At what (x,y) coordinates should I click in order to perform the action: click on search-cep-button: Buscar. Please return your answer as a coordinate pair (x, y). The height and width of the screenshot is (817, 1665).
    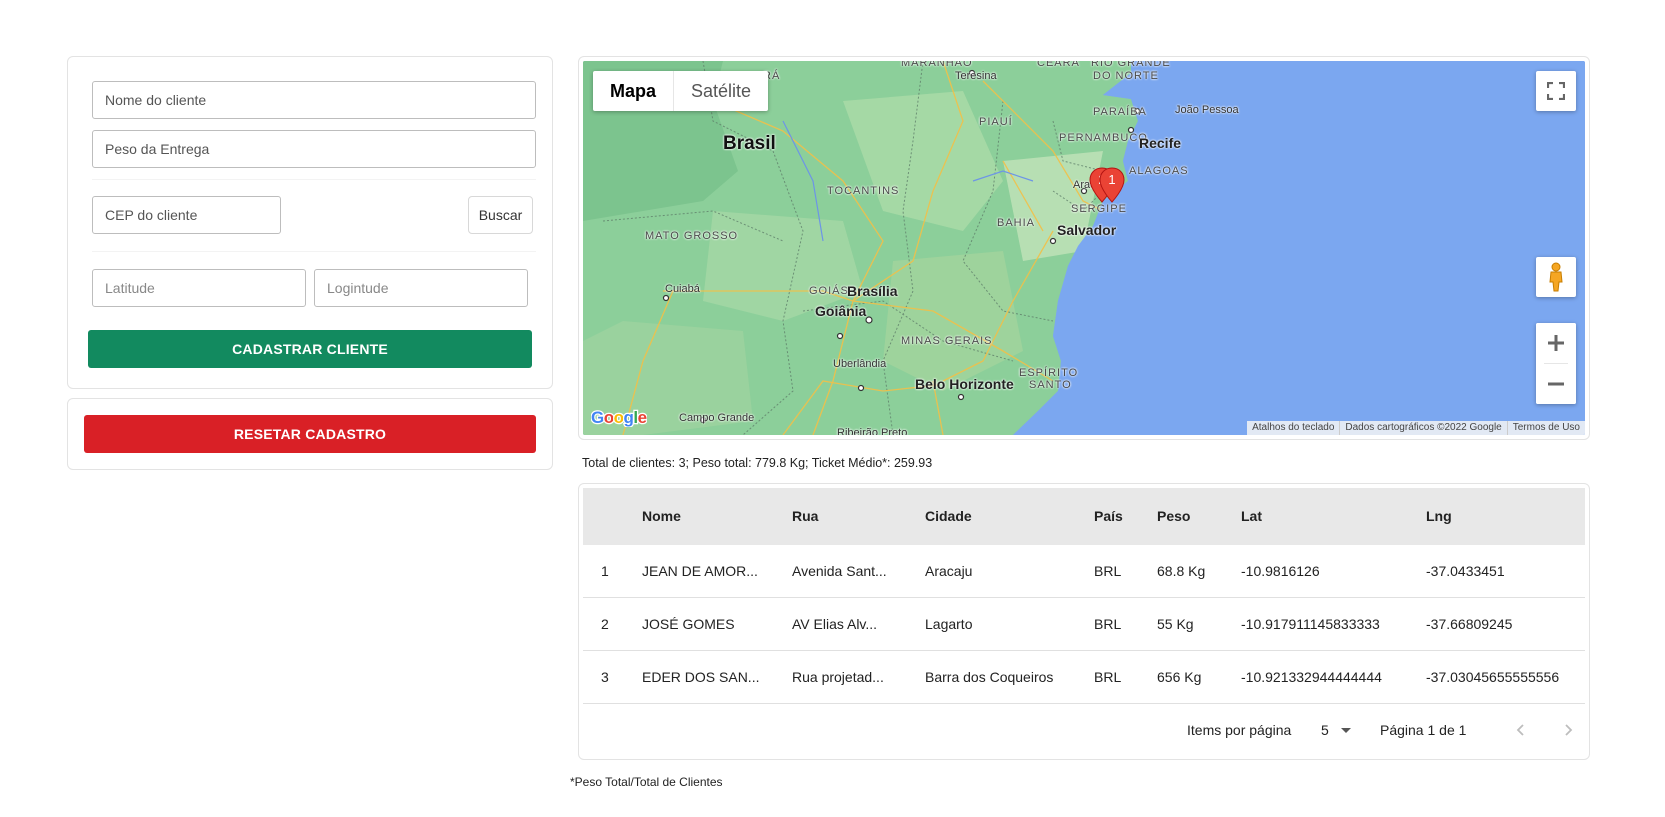
    Looking at the image, I should click on (500, 215).